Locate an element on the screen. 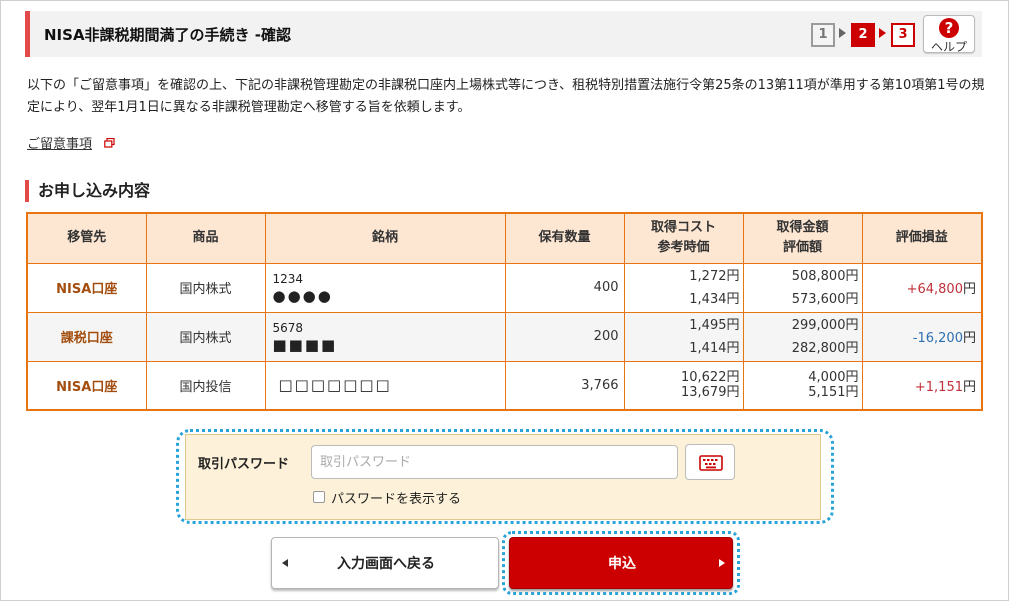 The image size is (1009, 601). col-header-dest: 移管先 is located at coordinates (86, 238).